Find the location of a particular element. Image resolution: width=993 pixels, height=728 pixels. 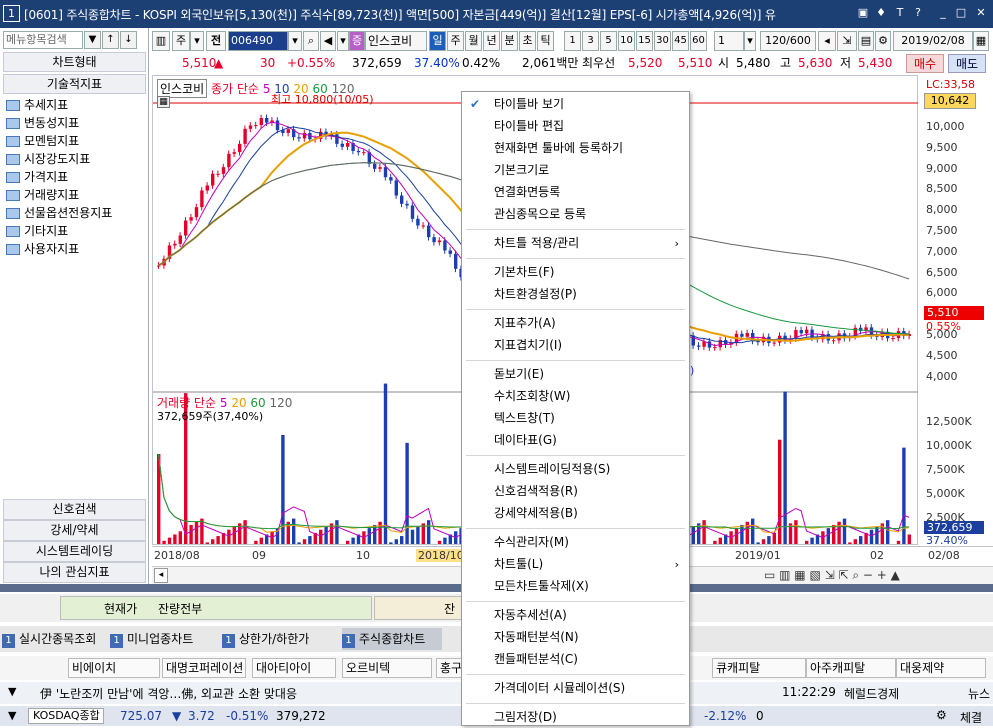

zoom-tools: ▭ ▥ ▦ ▧ ⇲ ⇱ ⌕ − + ▲ is located at coordinates (832, 575).